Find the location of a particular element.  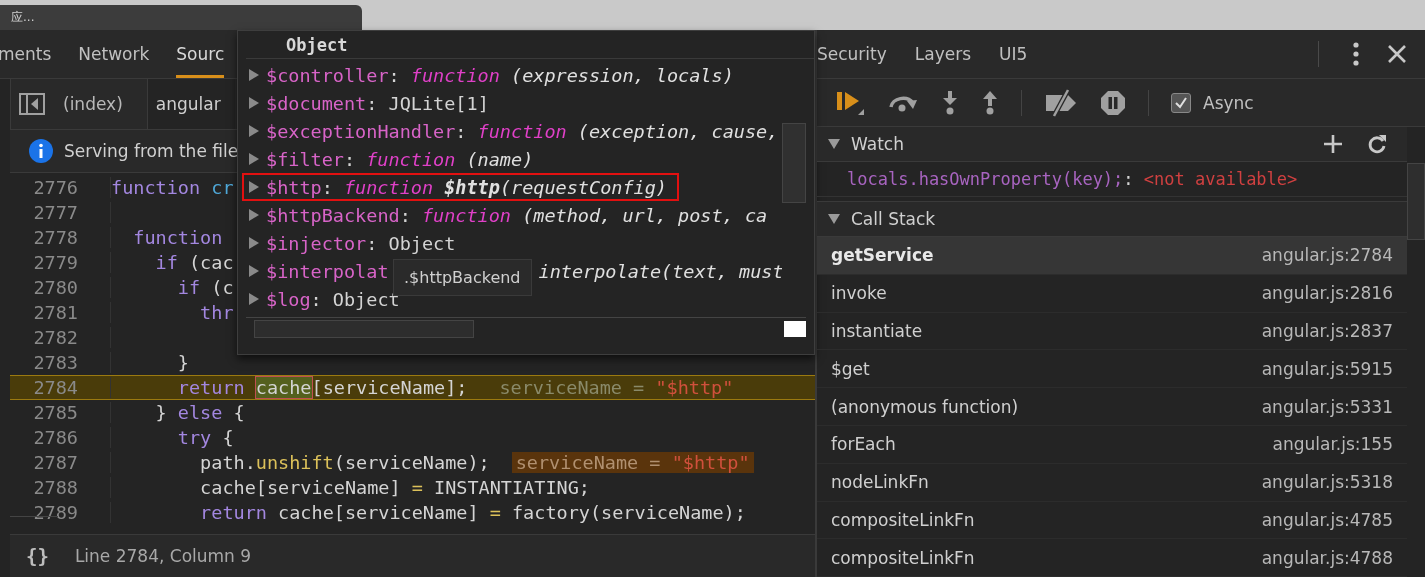

object-property: $filter: function (name) is located at coordinates (400, 159).